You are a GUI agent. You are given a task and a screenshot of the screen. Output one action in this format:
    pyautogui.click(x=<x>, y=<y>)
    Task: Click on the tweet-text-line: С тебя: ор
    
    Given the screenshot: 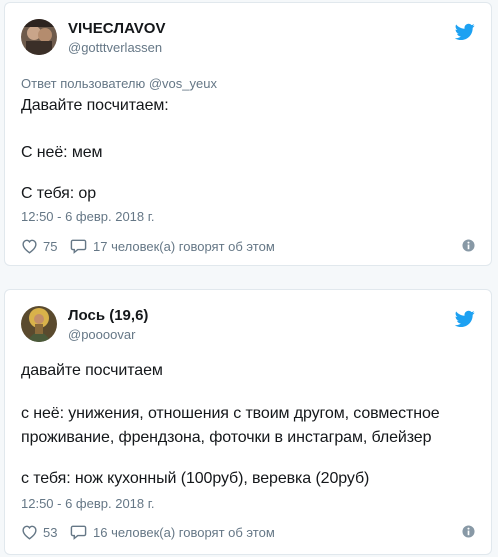 What is the action you would take?
    pyautogui.click(x=59, y=193)
    